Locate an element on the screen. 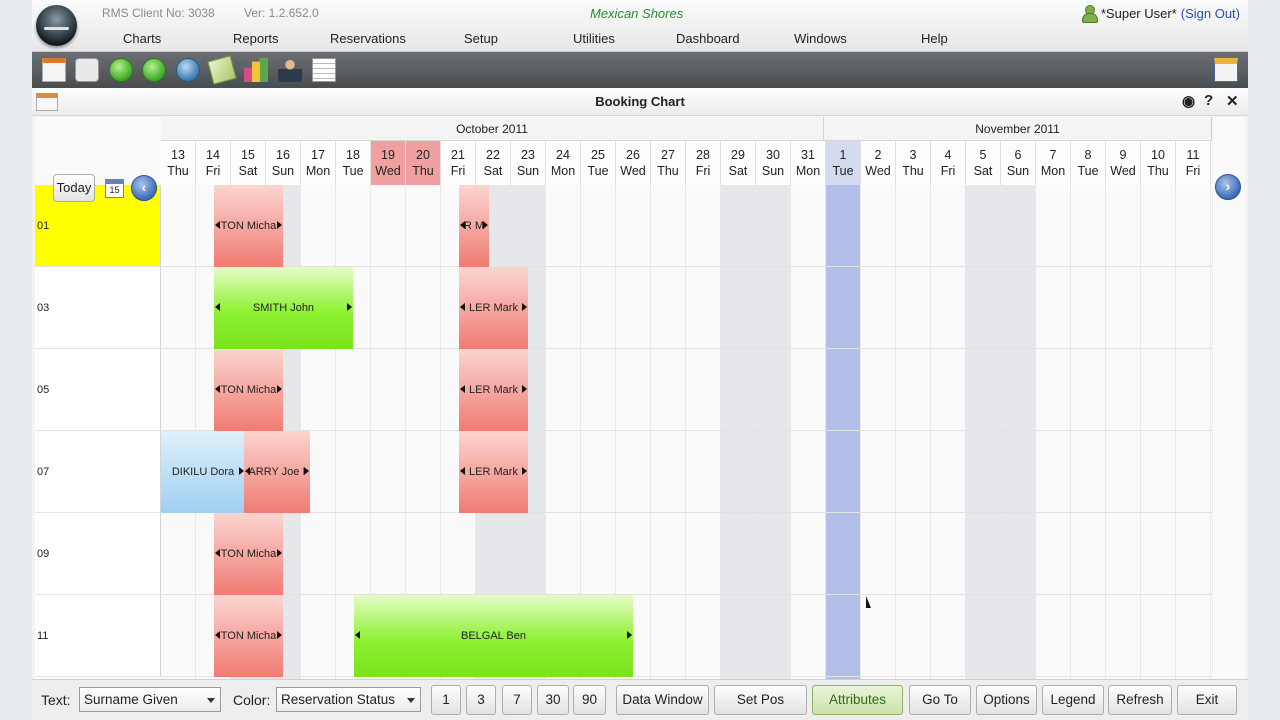 This screenshot has width=1280, height=720. calendar-icon is located at coordinates (54, 70).